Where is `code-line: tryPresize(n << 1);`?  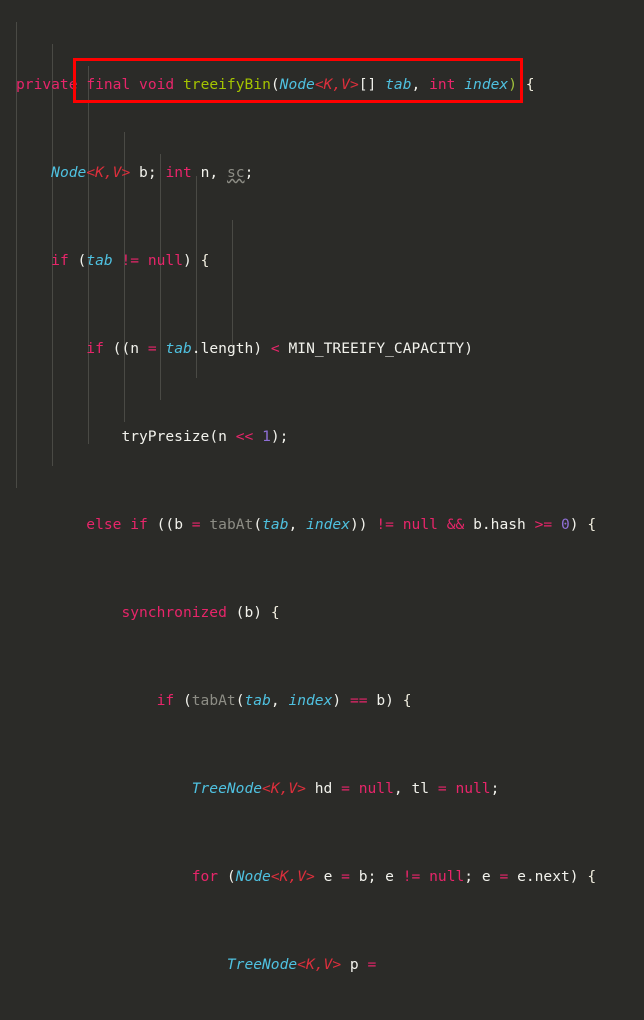
code-line: tryPresize(n << 1); is located at coordinates (322, 437).